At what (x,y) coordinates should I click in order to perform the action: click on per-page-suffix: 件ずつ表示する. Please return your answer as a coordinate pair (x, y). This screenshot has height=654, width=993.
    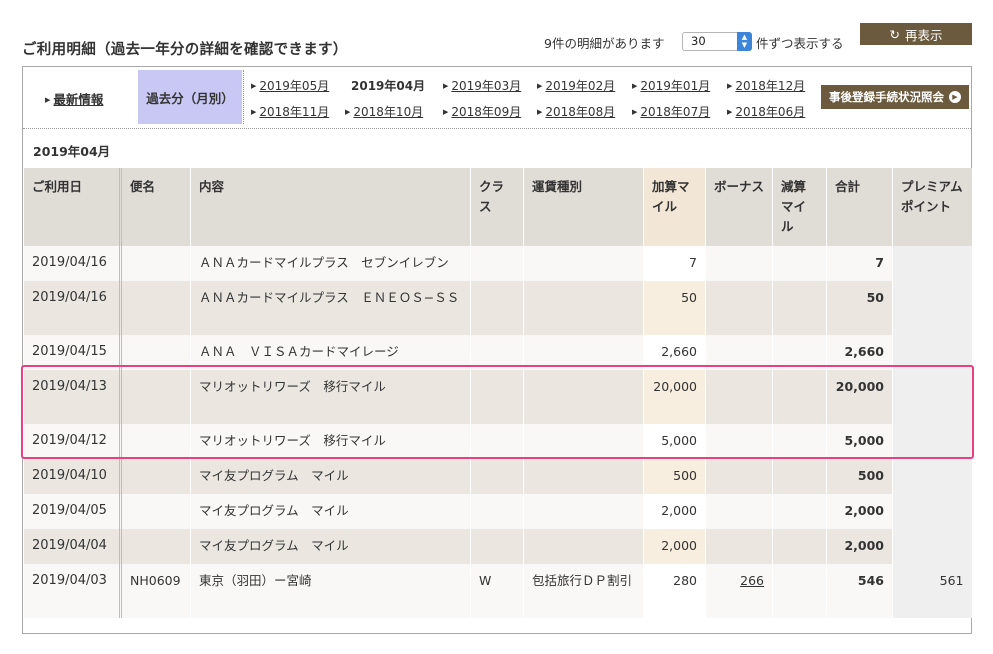
    Looking at the image, I should click on (800, 43).